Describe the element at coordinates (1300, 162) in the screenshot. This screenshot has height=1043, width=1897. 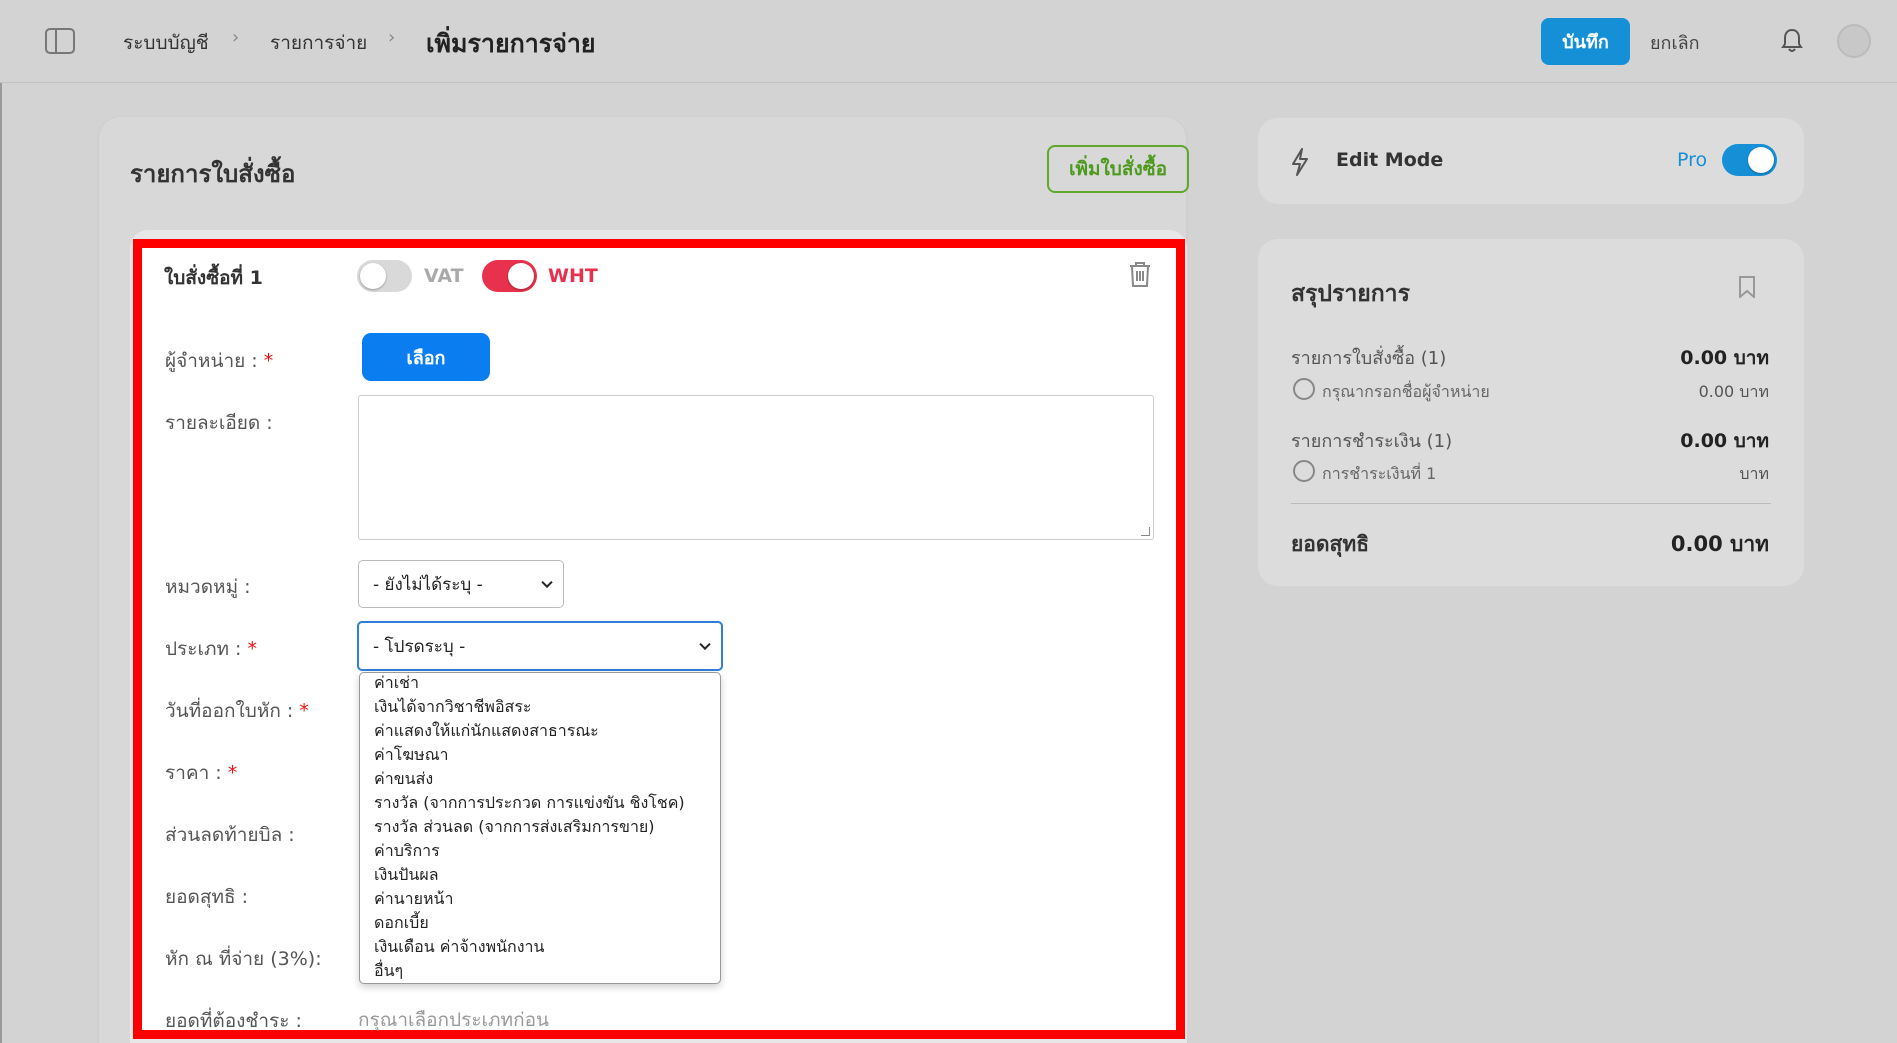
I see `bolt-icon` at that location.